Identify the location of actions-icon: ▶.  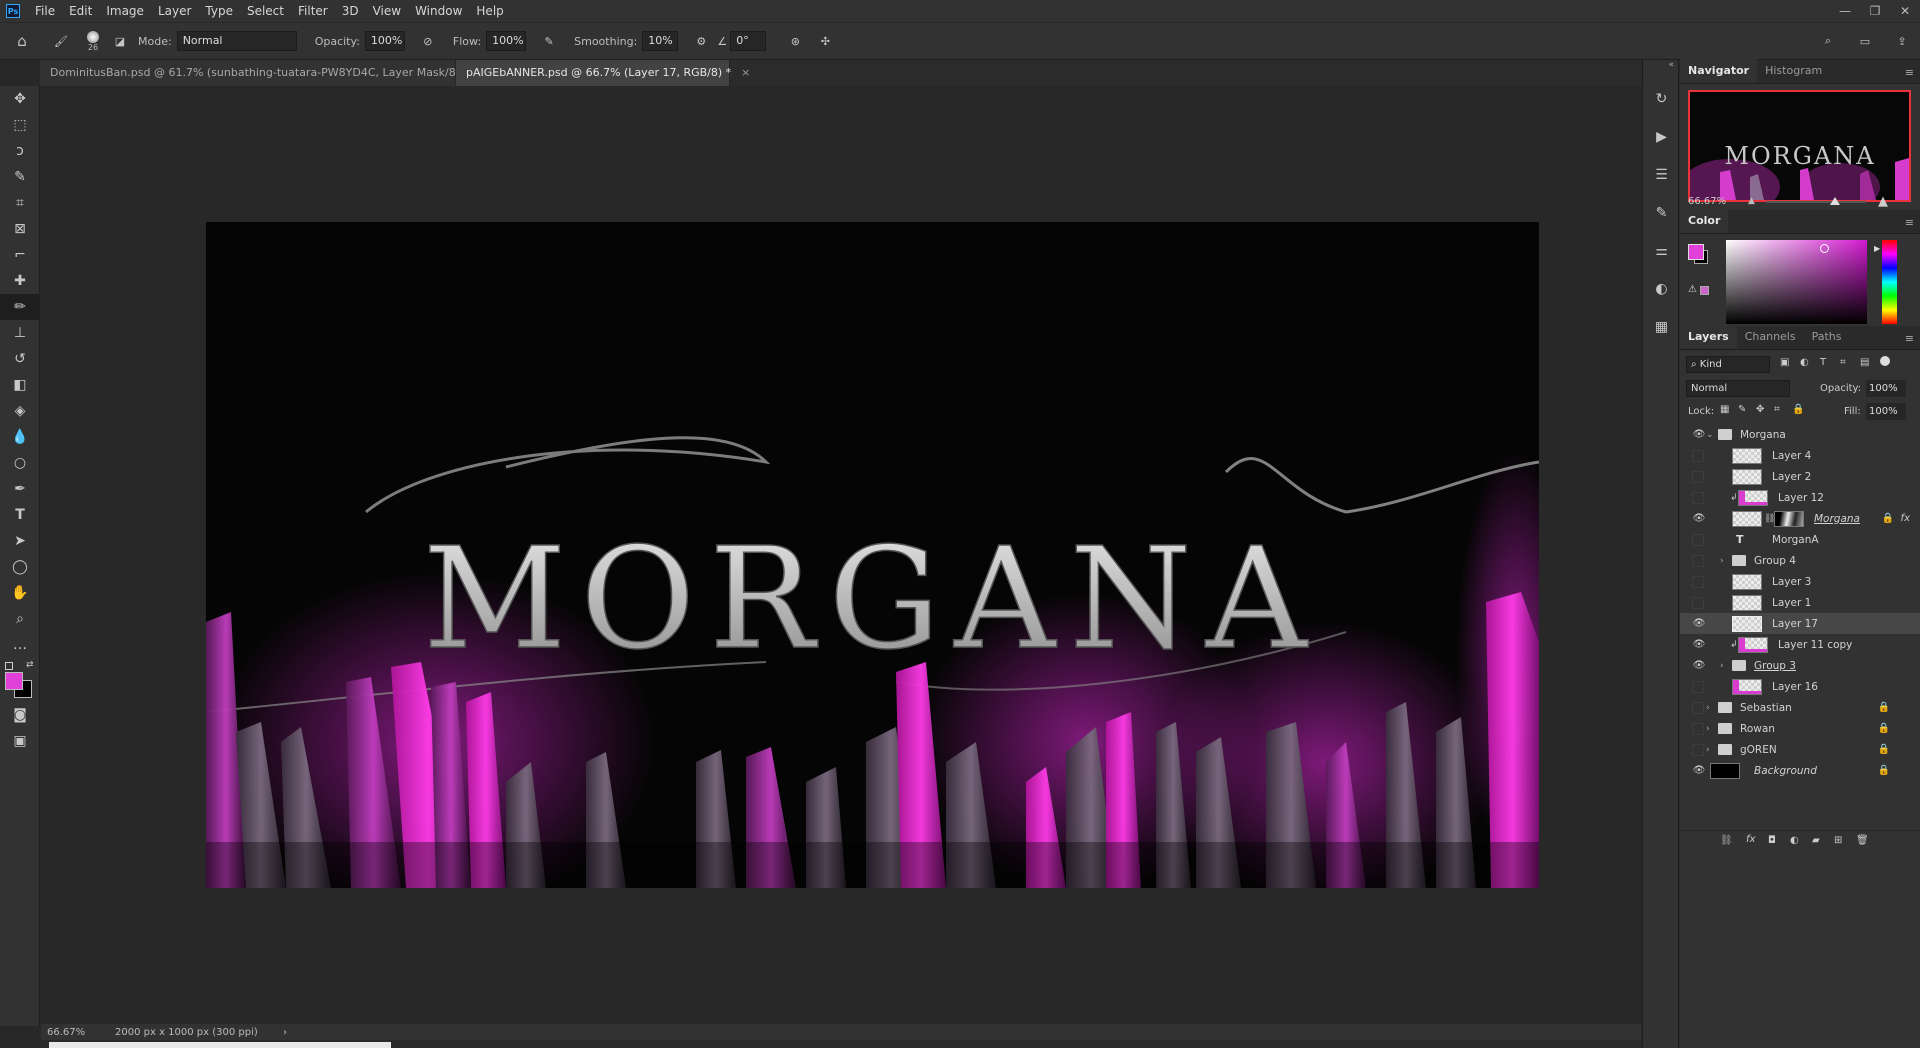
(1661, 137).